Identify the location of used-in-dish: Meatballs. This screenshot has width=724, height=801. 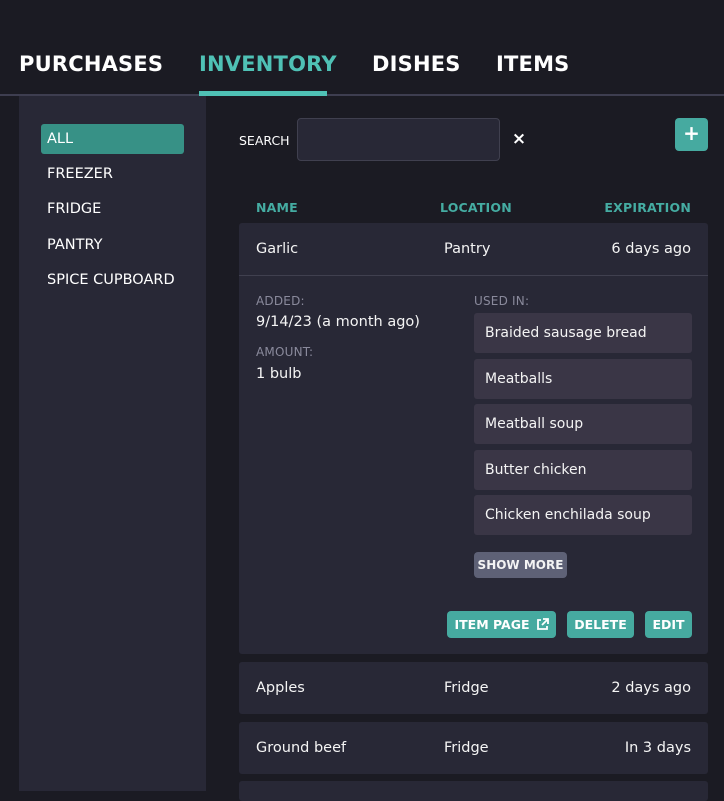
(583, 379).